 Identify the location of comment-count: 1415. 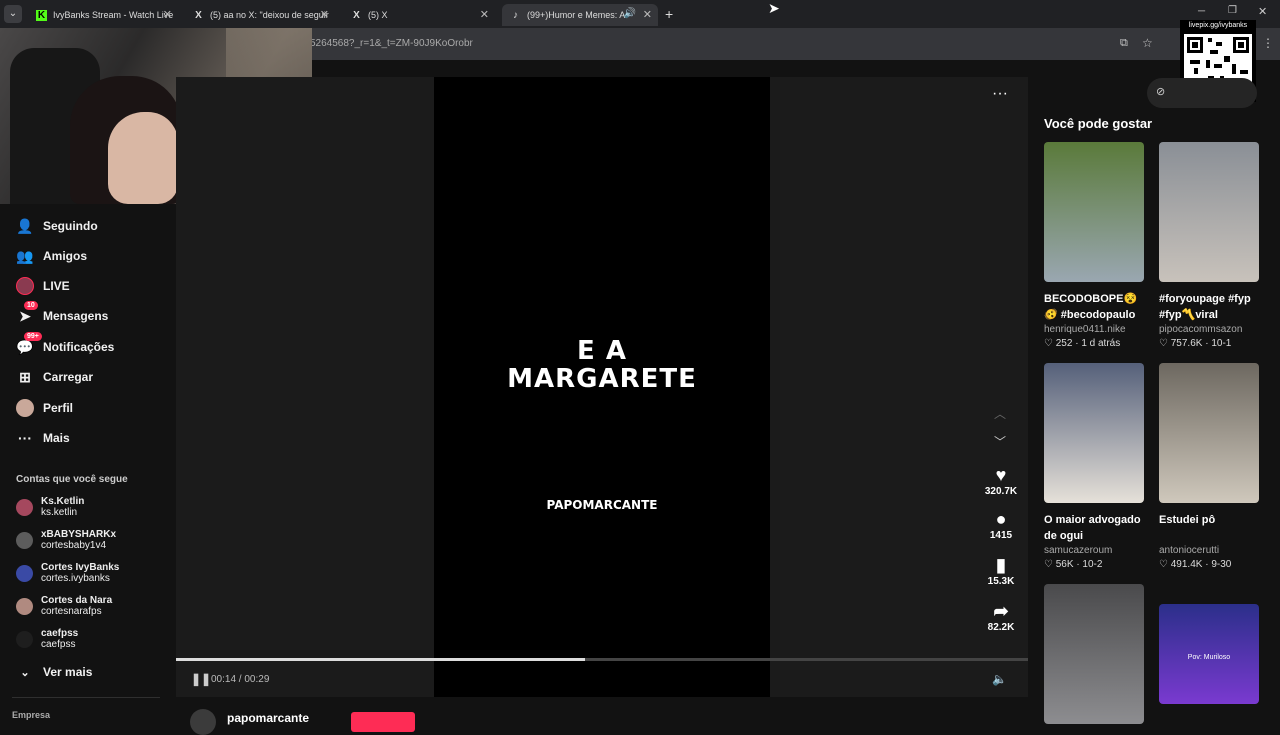
(1001, 535).